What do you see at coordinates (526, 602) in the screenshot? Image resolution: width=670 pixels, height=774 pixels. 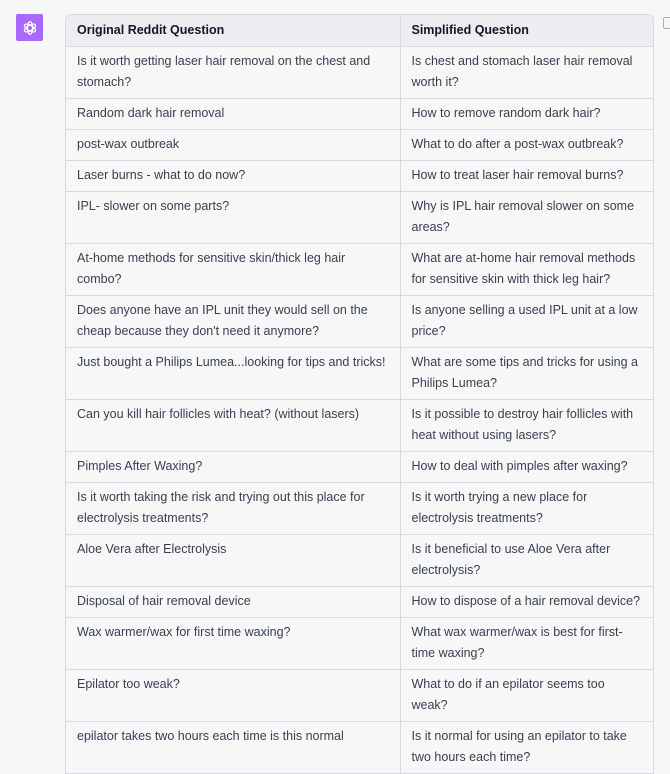 I see `simplified-question-cell: How to dispose of a hair removal device?` at bounding box center [526, 602].